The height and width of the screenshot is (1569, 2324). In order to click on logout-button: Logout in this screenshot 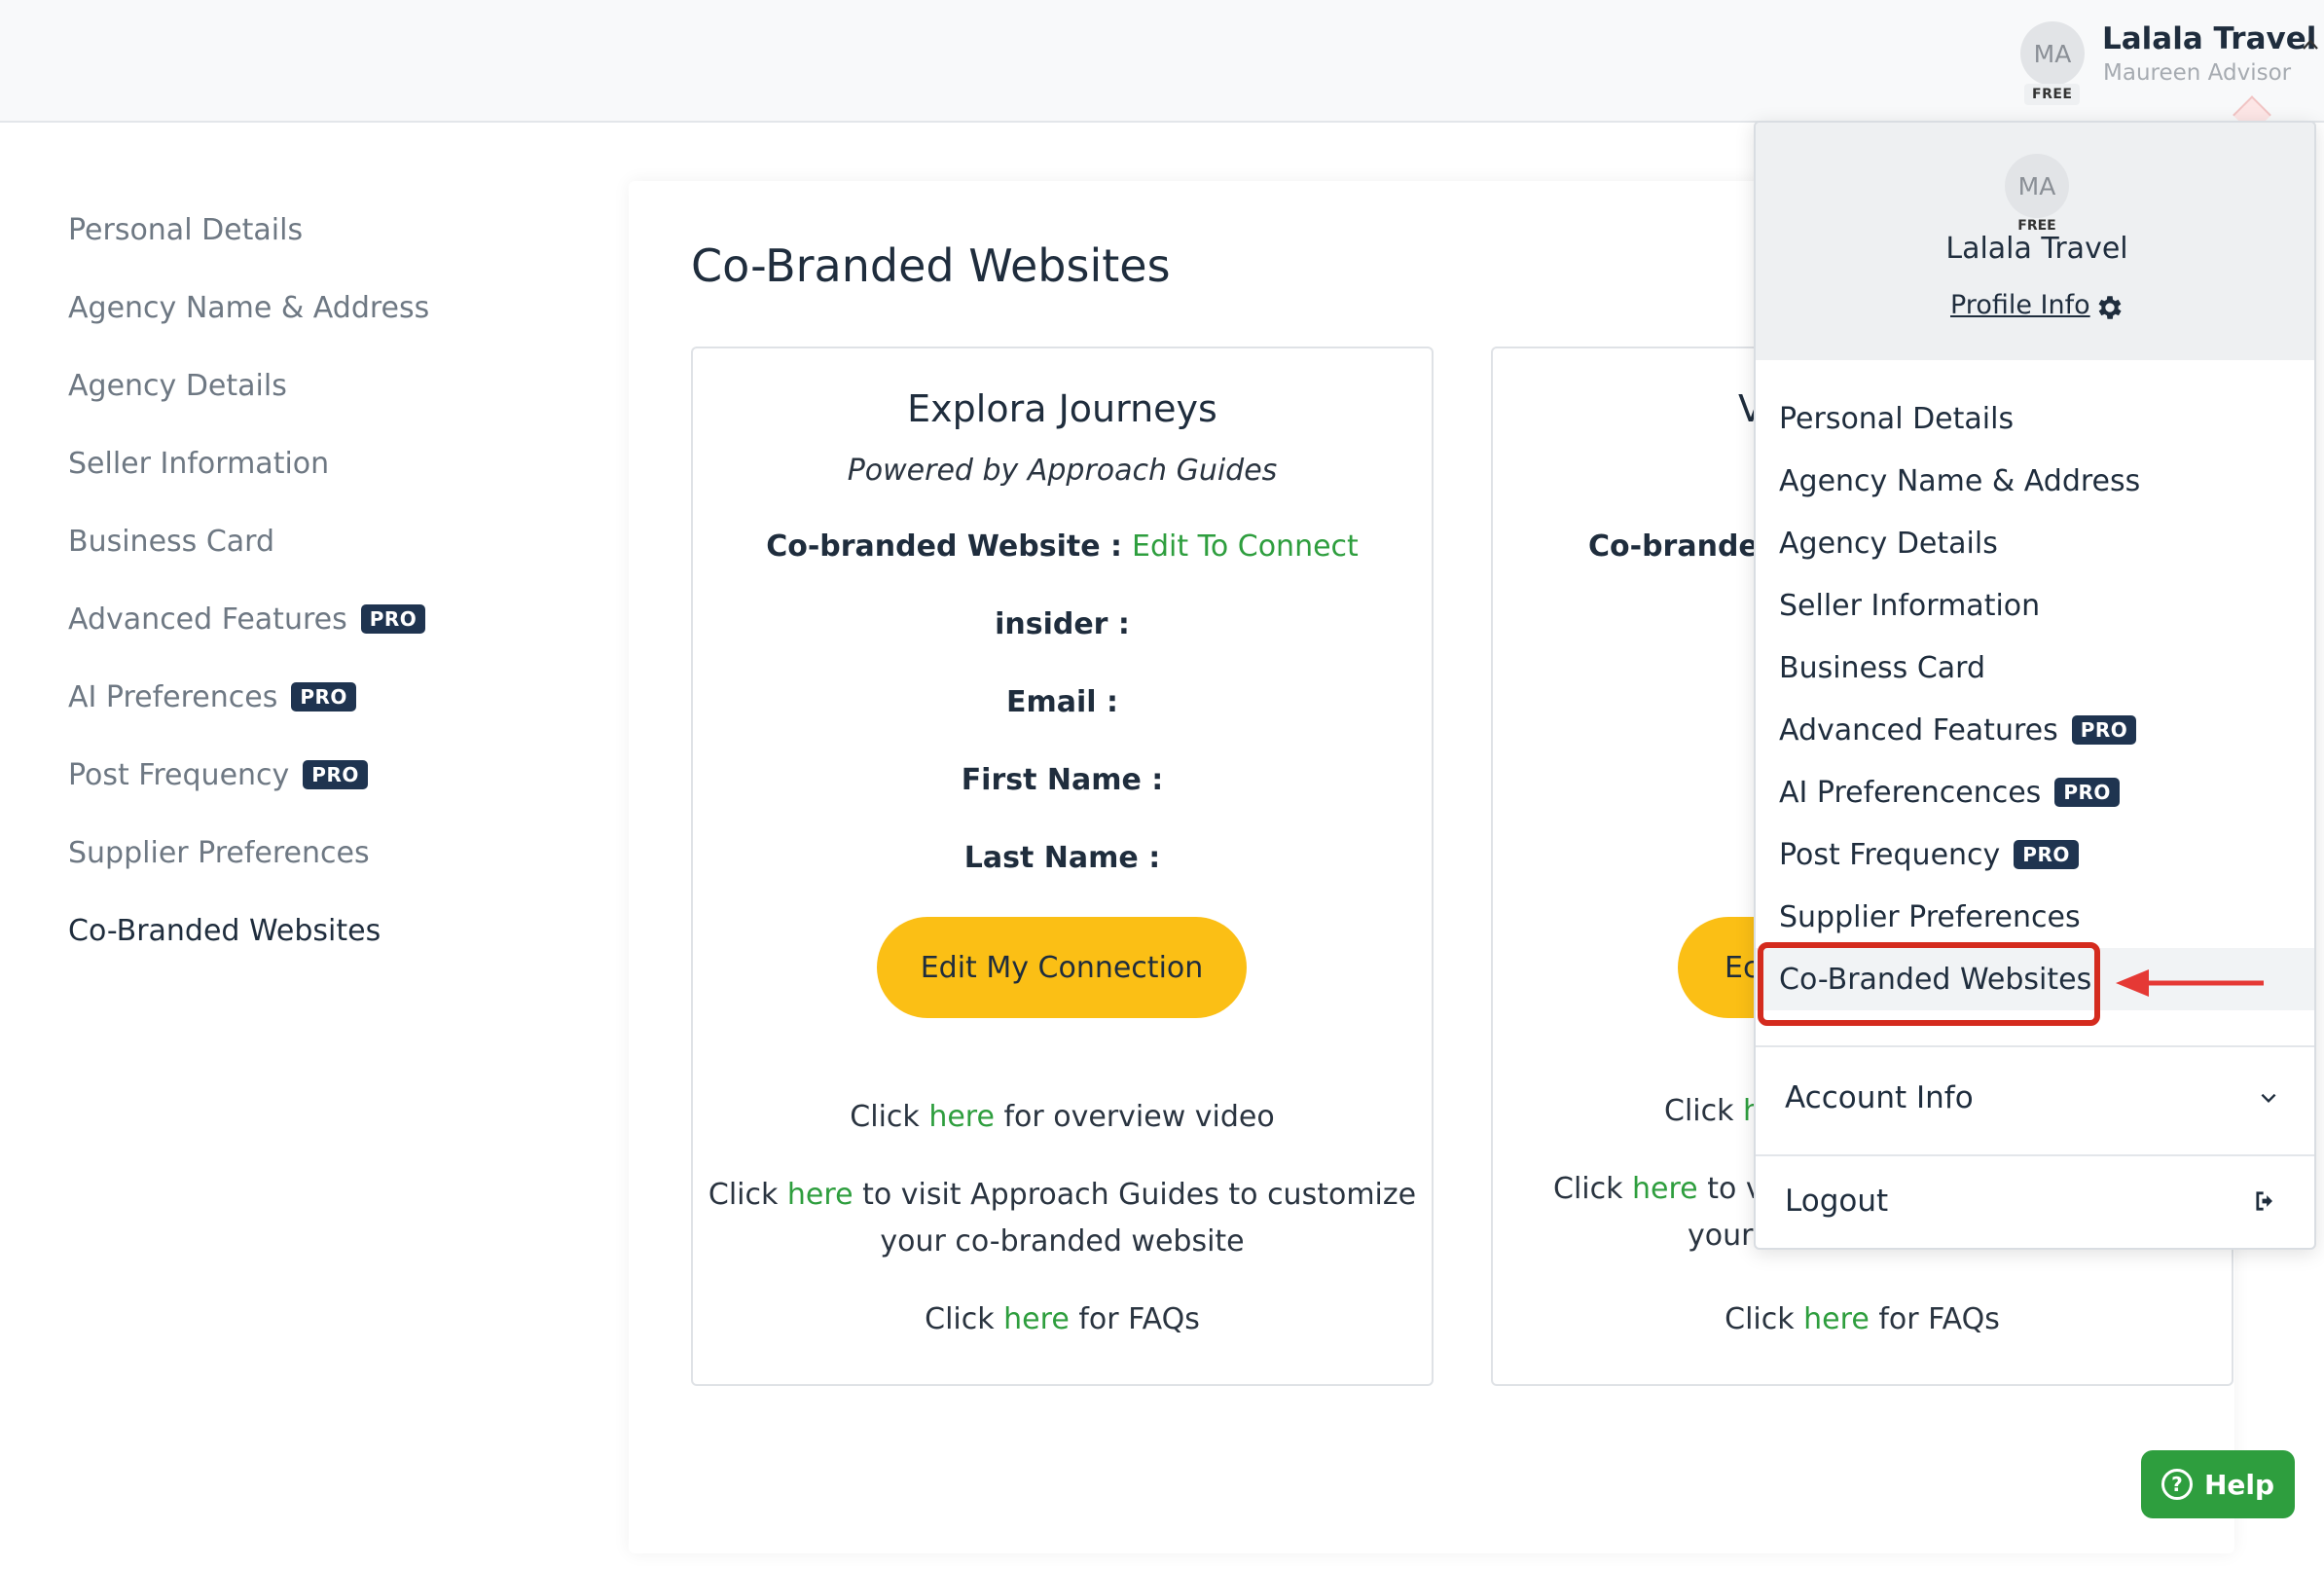, I will do `click(2035, 1199)`.